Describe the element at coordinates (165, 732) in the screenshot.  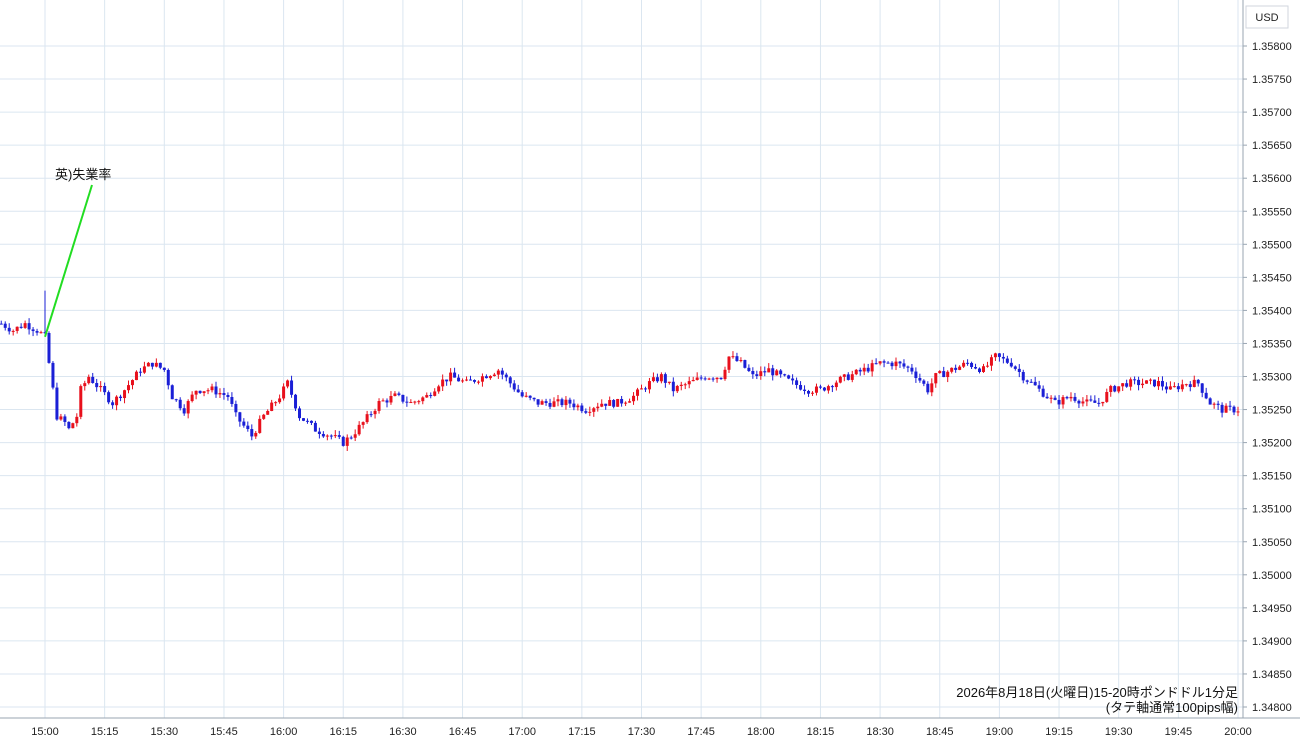
I see `time-tick-label: 15:30` at that location.